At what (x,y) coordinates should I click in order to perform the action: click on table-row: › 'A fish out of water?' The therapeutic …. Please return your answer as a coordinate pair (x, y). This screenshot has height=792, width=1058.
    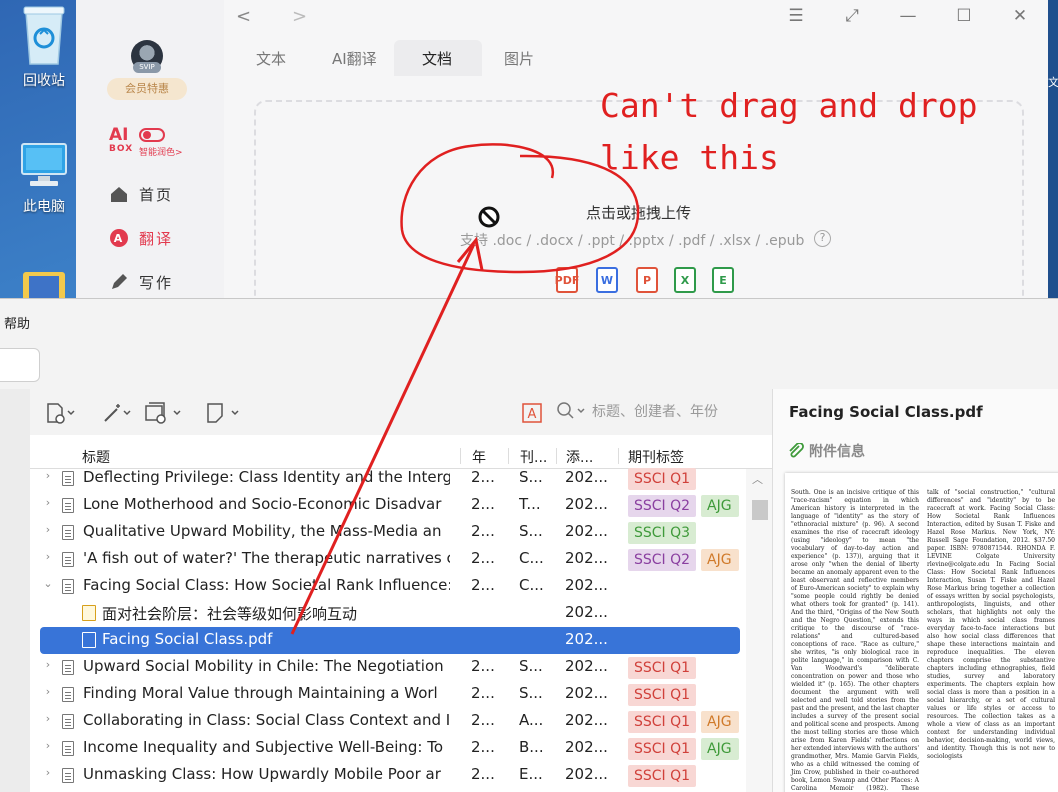
    Looking at the image, I should click on (401, 559).